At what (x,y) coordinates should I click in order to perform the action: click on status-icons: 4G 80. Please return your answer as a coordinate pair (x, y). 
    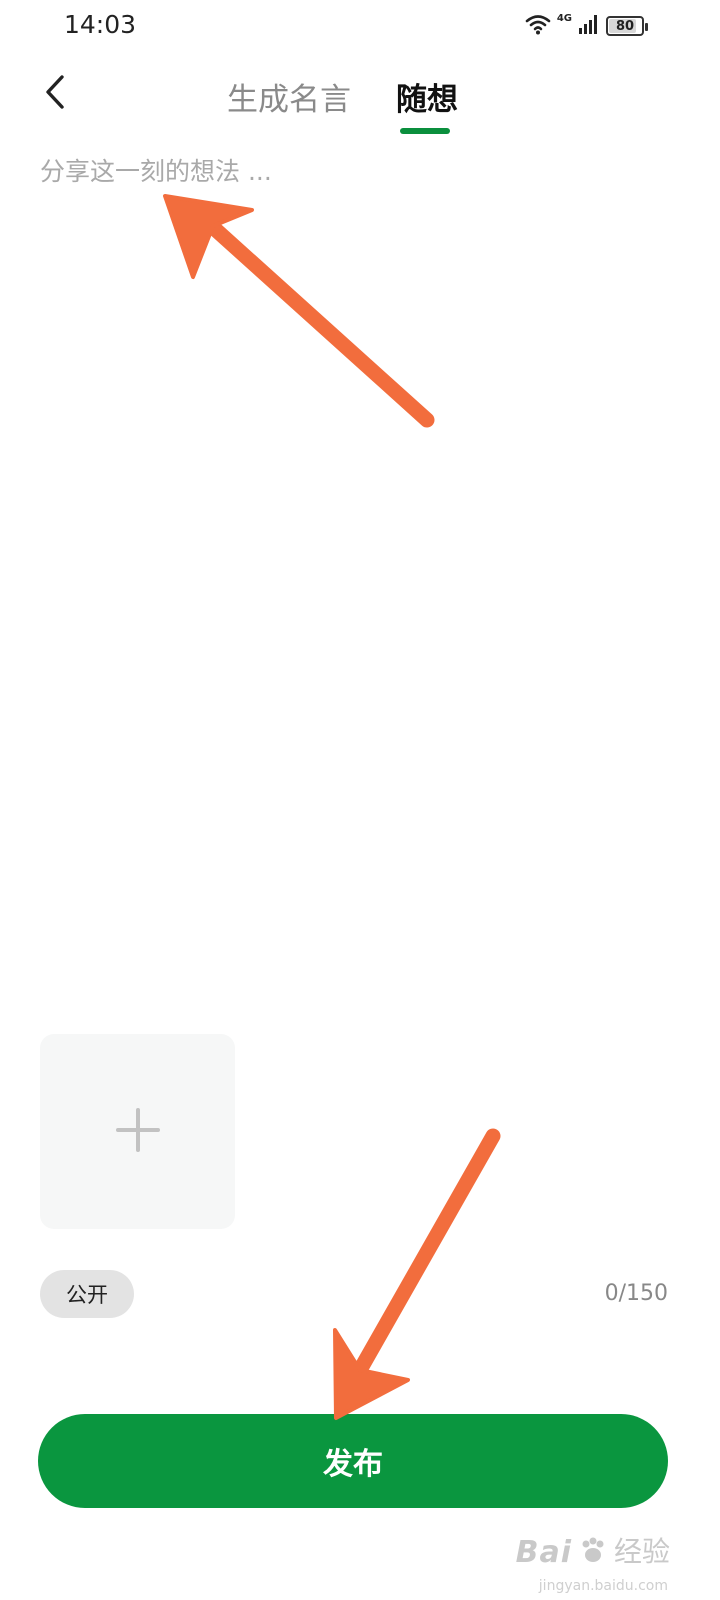
    Looking at the image, I should click on (586, 26).